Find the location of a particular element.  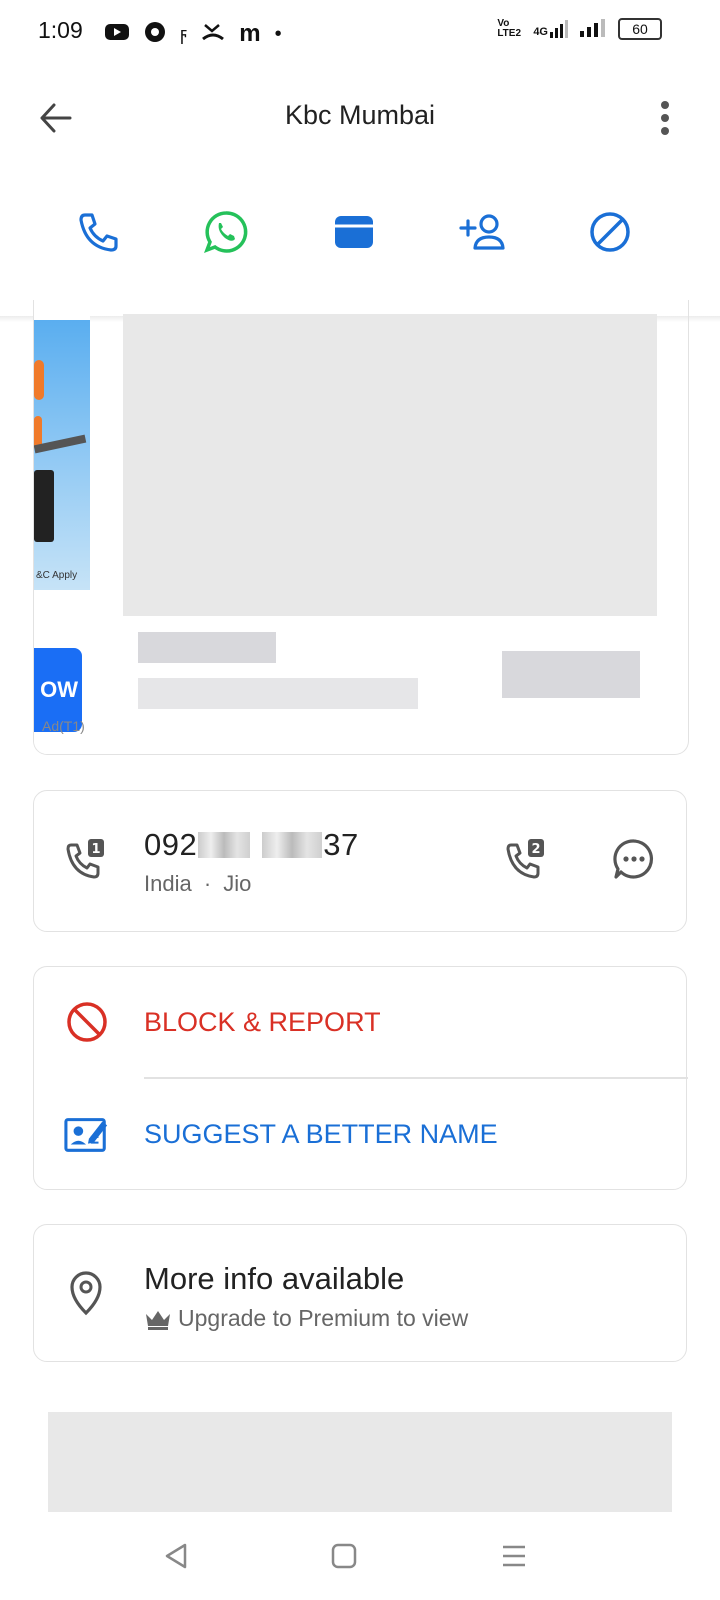

call-sim1-button: 1 is located at coordinates (87, 860).